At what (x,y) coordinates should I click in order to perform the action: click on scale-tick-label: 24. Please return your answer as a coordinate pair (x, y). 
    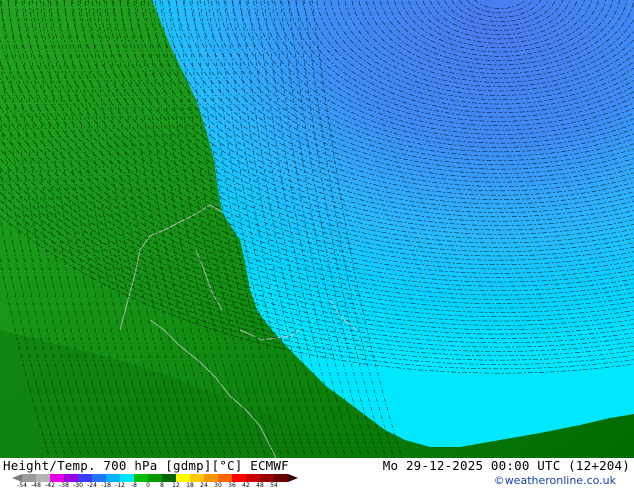
    Looking at the image, I should click on (204, 485).